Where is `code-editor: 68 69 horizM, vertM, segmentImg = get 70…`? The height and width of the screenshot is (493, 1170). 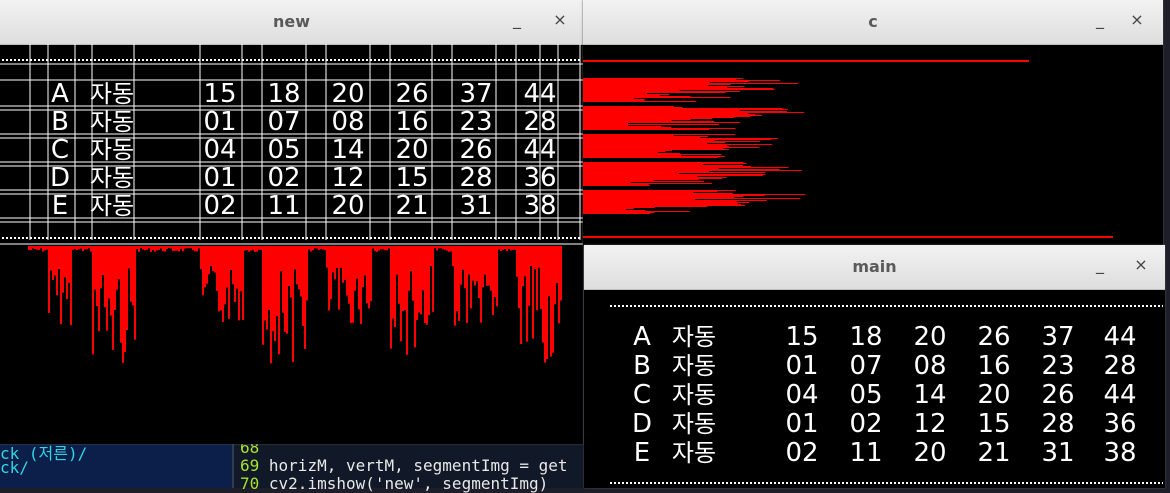 code-editor: 68 69 horizM, vertM, segmentImg = get 70… is located at coordinates (409, 465).